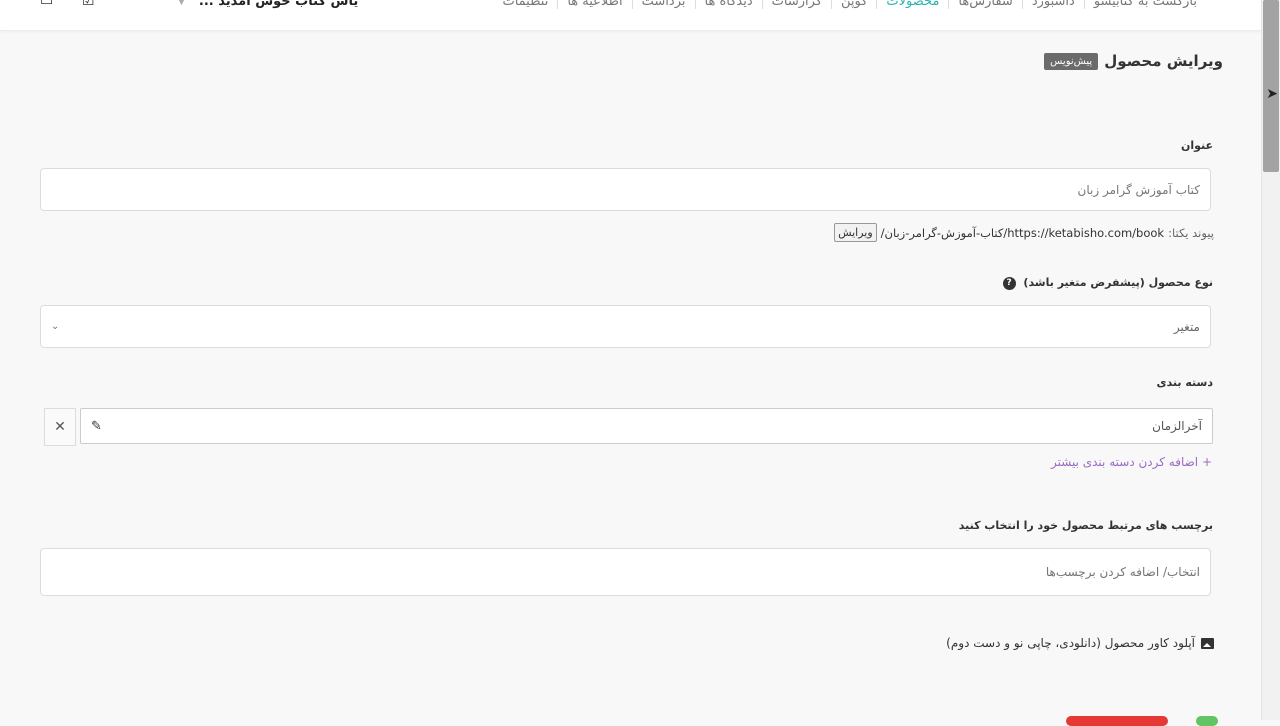 Image resolution: width=1280 pixels, height=726 pixels. I want to click on nav-item-coupon: کوپن, so click(853, 4).